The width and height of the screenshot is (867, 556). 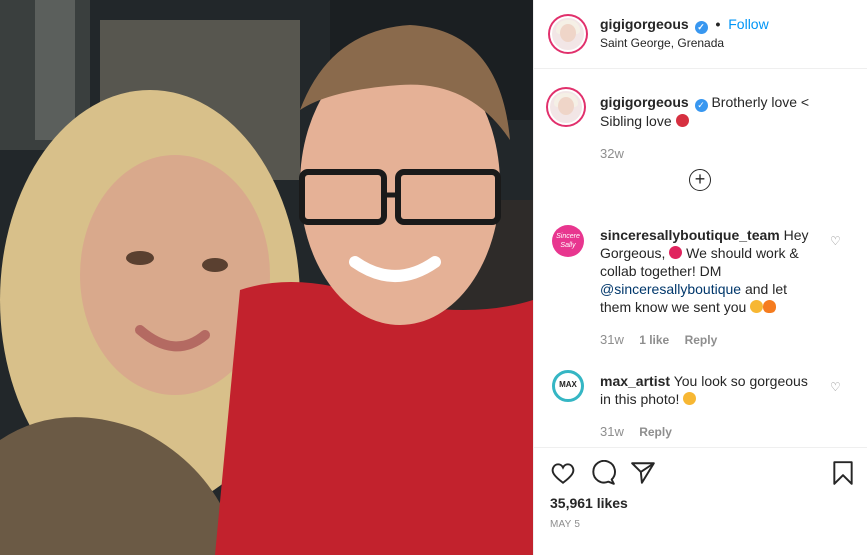 I want to click on comment-1-likes: 1 like, so click(x=654, y=340).